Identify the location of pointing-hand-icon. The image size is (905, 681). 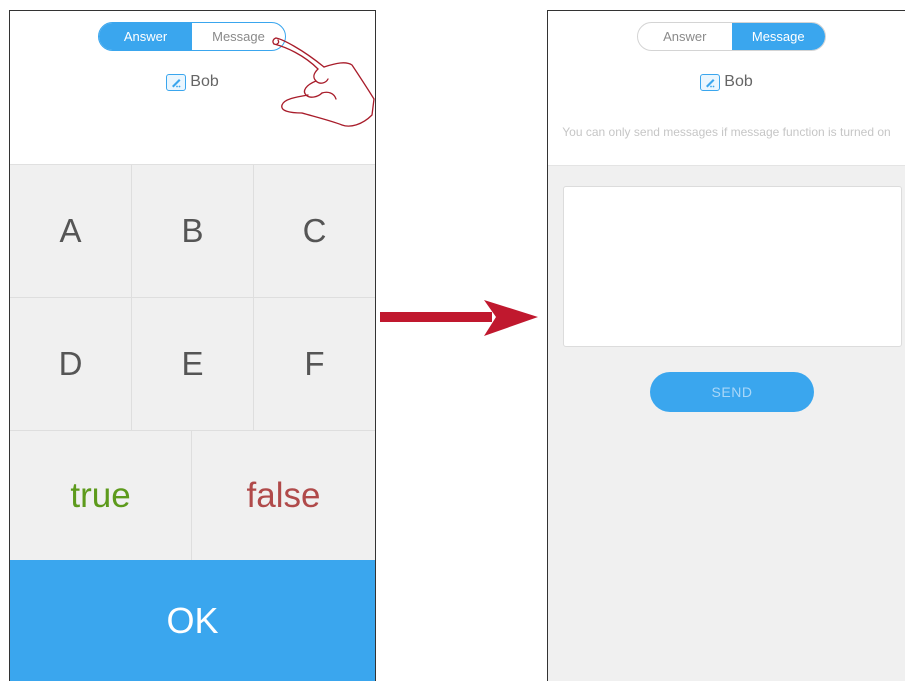
(323, 82).